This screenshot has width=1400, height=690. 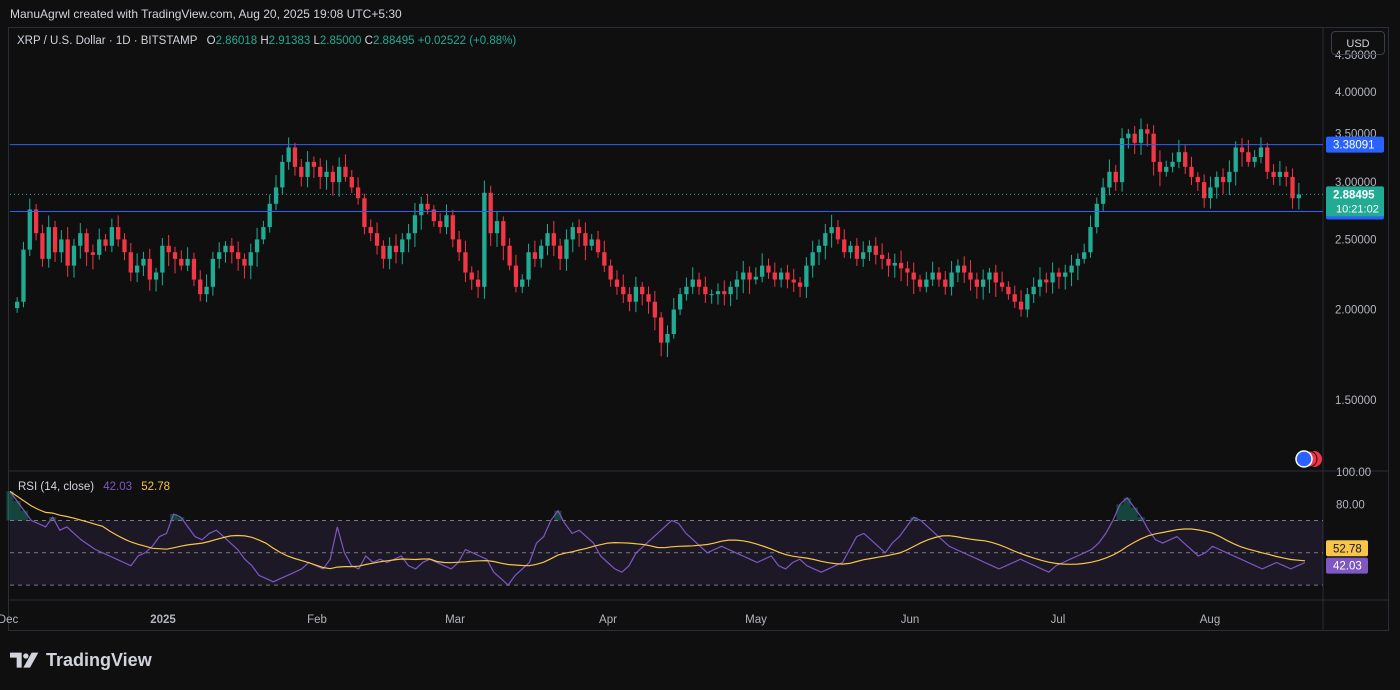 What do you see at coordinates (1210, 620) in the screenshot?
I see `x-tick-label: Aug` at bounding box center [1210, 620].